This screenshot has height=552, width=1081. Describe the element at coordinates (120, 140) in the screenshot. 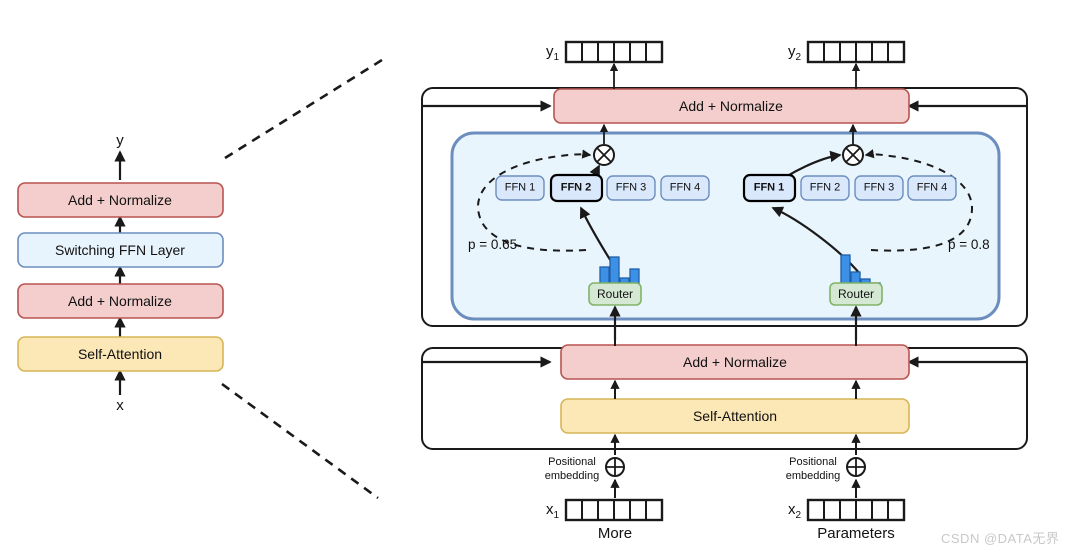

I see `left-output-label: y` at that location.